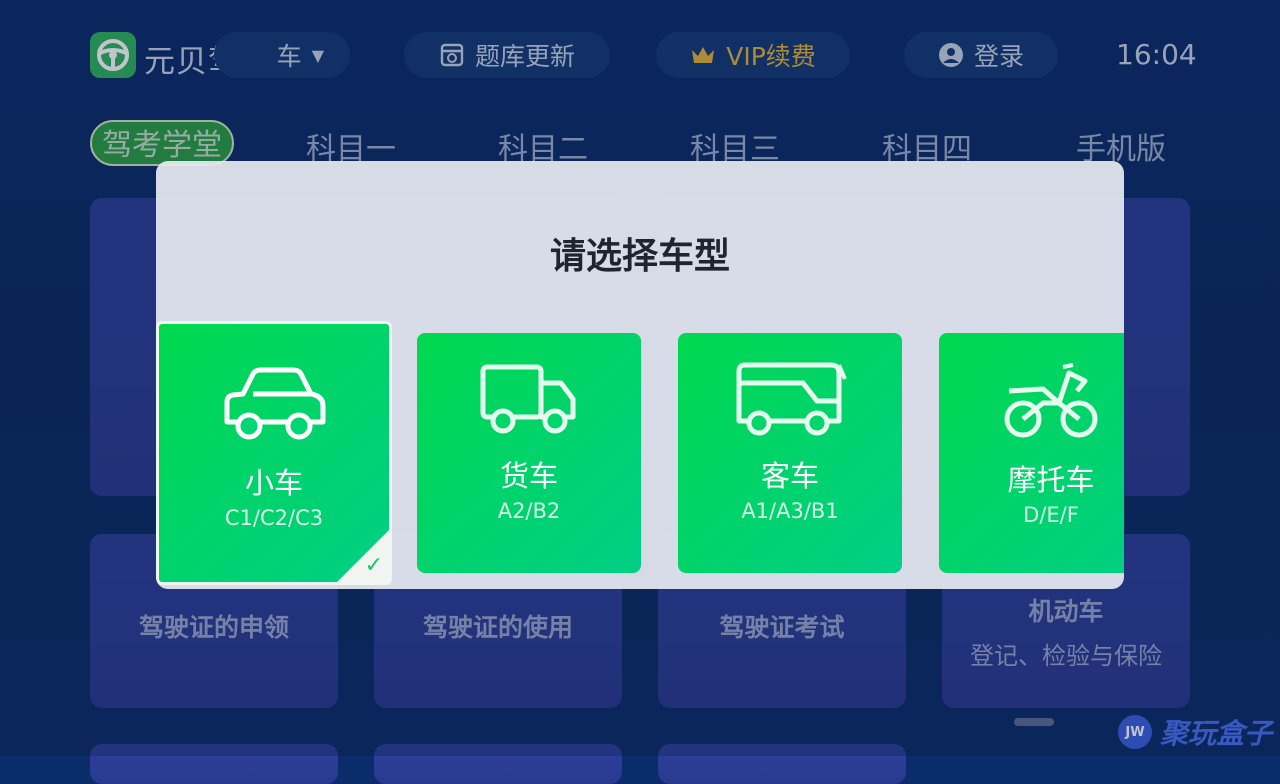 This screenshot has height=784, width=1280. Describe the element at coordinates (373, 565) in the screenshot. I see `checkmark-icon: ✓` at that location.